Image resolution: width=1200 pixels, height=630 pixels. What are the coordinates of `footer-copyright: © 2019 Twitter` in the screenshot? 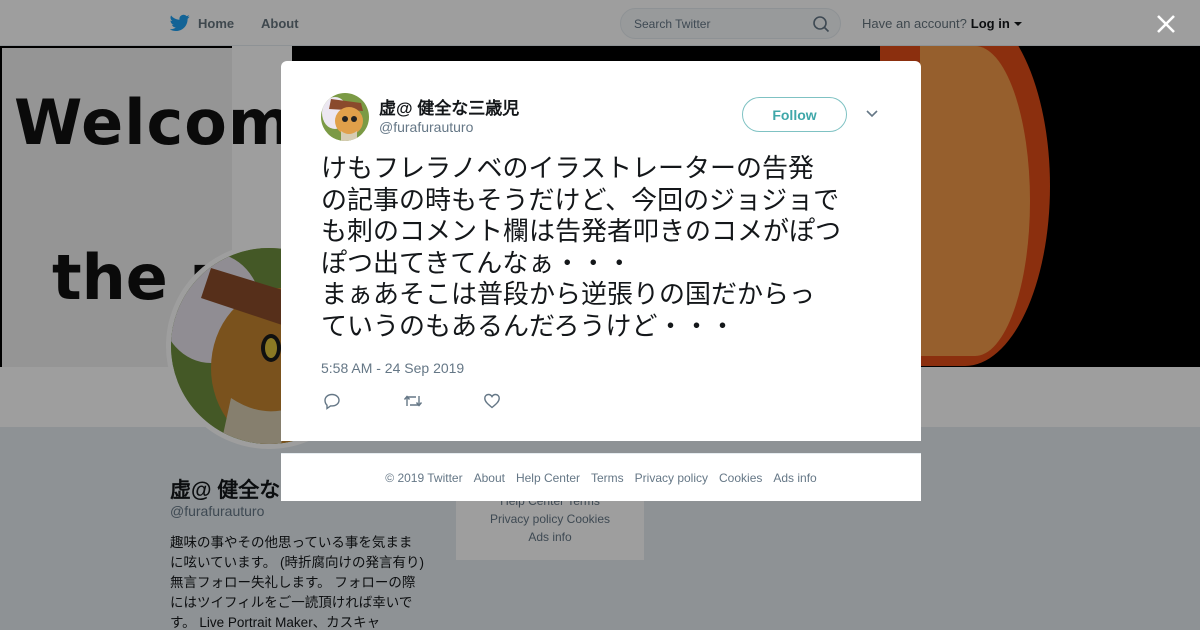 It's located at (424, 477).